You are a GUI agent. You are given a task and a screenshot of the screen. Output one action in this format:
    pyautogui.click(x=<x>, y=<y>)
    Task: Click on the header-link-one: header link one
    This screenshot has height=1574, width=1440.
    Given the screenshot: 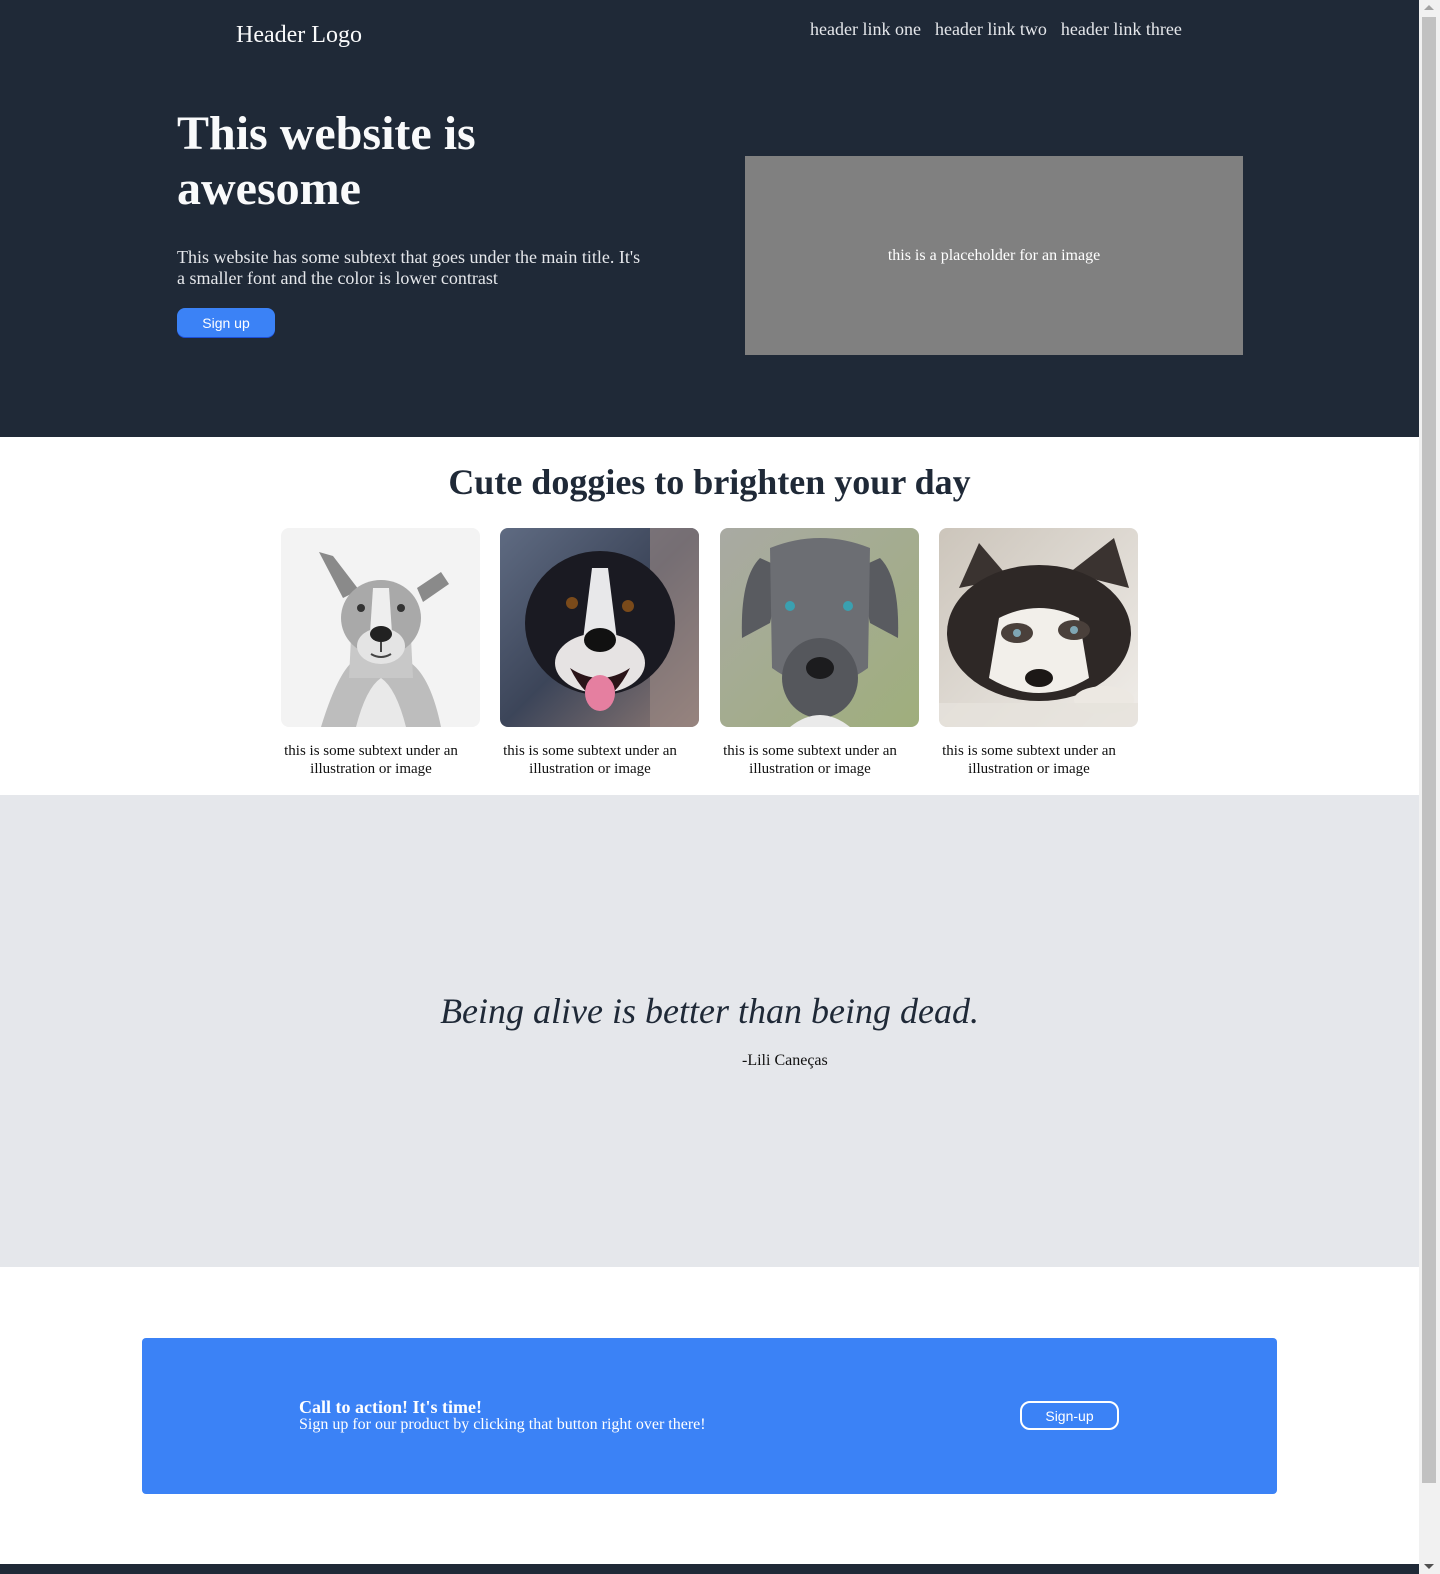 What is the action you would take?
    pyautogui.click(x=865, y=29)
    